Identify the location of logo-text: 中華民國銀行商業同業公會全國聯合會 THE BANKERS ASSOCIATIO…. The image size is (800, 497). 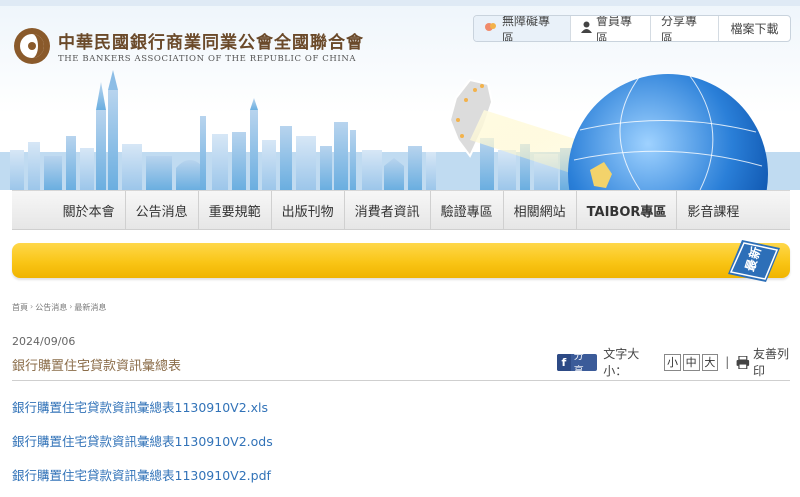
(211, 46).